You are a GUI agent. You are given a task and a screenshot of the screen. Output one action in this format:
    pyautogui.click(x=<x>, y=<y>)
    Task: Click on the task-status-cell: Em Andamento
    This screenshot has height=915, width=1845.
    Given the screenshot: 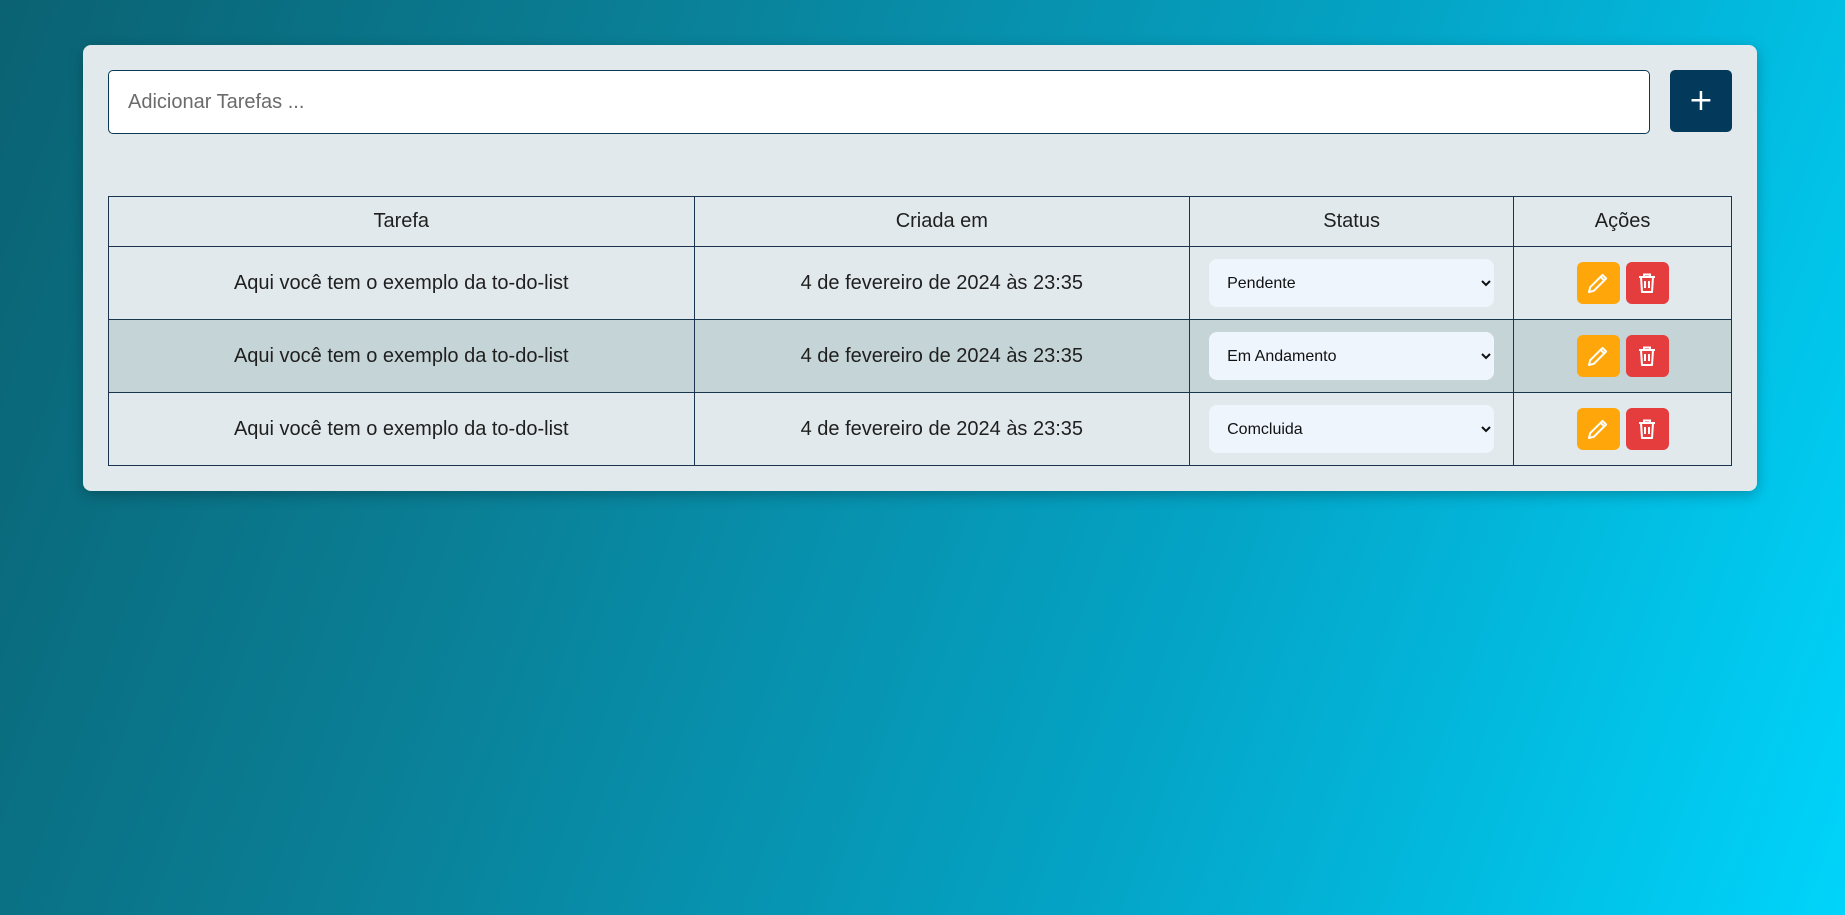 What is the action you would take?
    pyautogui.click(x=1352, y=356)
    